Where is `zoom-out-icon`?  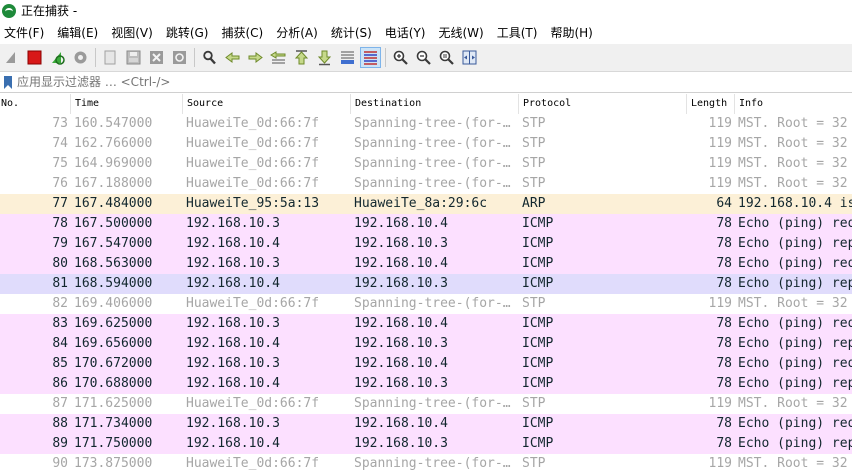 zoom-out-icon is located at coordinates (423, 57).